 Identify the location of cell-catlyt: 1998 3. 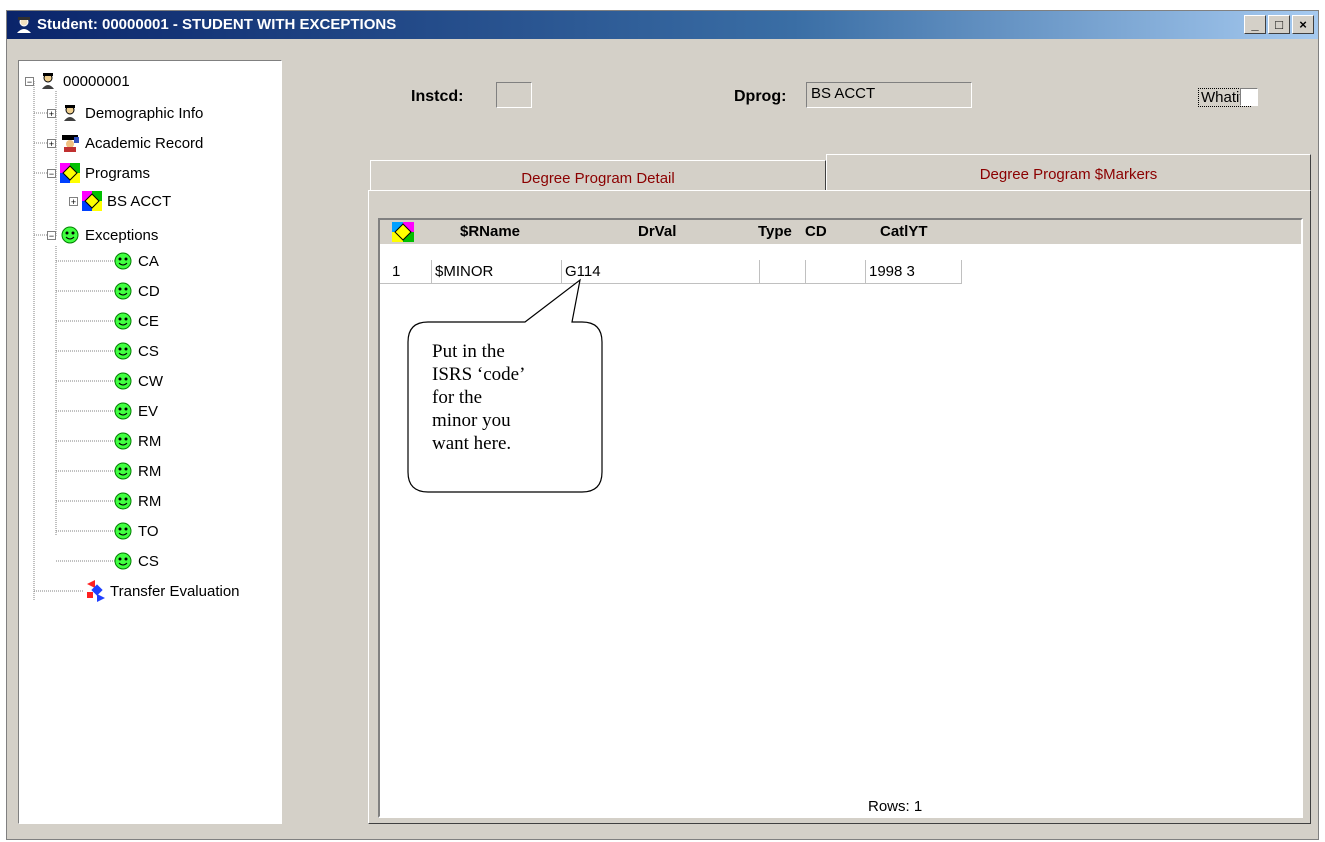
(914, 272).